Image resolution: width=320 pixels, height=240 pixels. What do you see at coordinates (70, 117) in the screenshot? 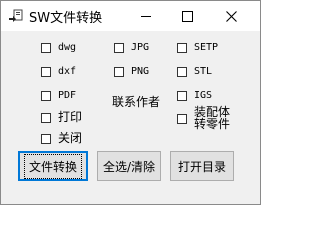
I see `checkbox-print-label: 打印` at bounding box center [70, 117].